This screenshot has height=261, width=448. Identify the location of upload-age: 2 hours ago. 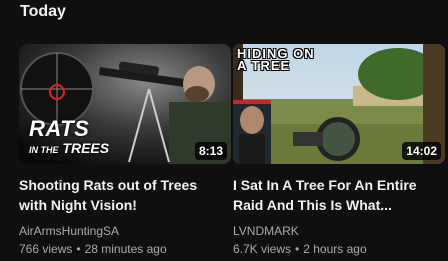
(335, 249).